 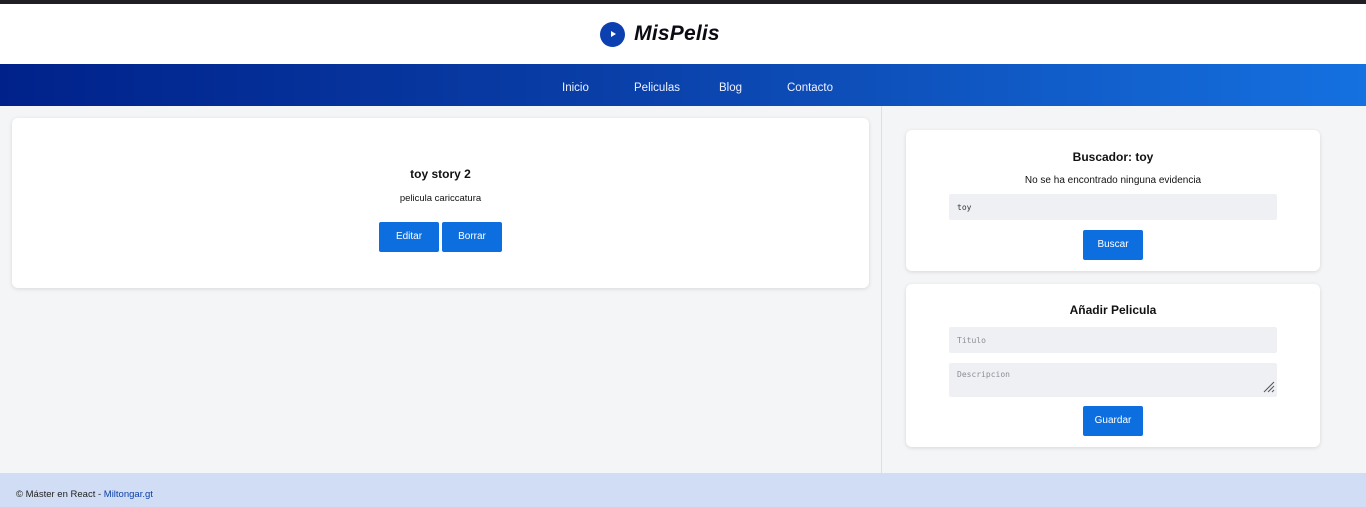 I want to click on logo-text: MisPelis, so click(x=677, y=33).